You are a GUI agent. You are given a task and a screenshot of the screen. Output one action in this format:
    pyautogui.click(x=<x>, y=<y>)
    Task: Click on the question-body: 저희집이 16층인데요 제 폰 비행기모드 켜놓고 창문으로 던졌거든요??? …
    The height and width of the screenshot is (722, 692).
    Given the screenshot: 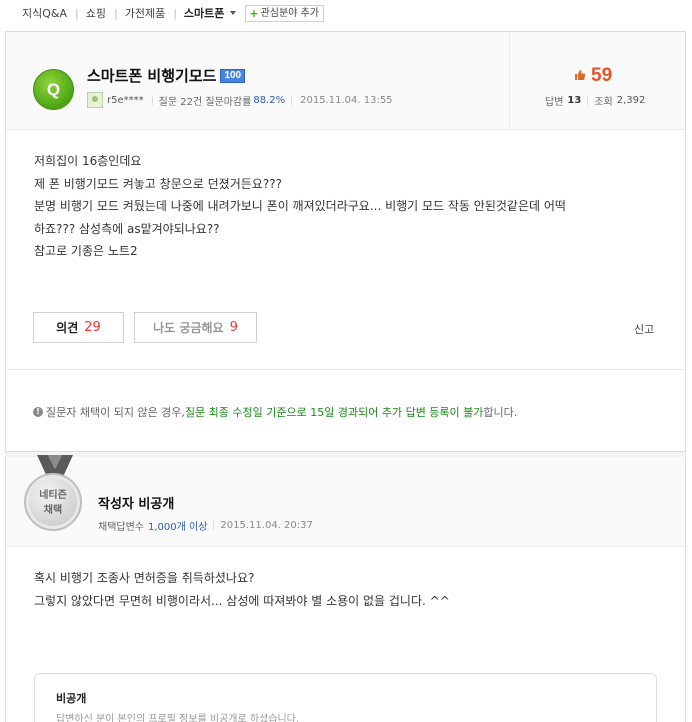 What is the action you would take?
    pyautogui.click(x=349, y=206)
    